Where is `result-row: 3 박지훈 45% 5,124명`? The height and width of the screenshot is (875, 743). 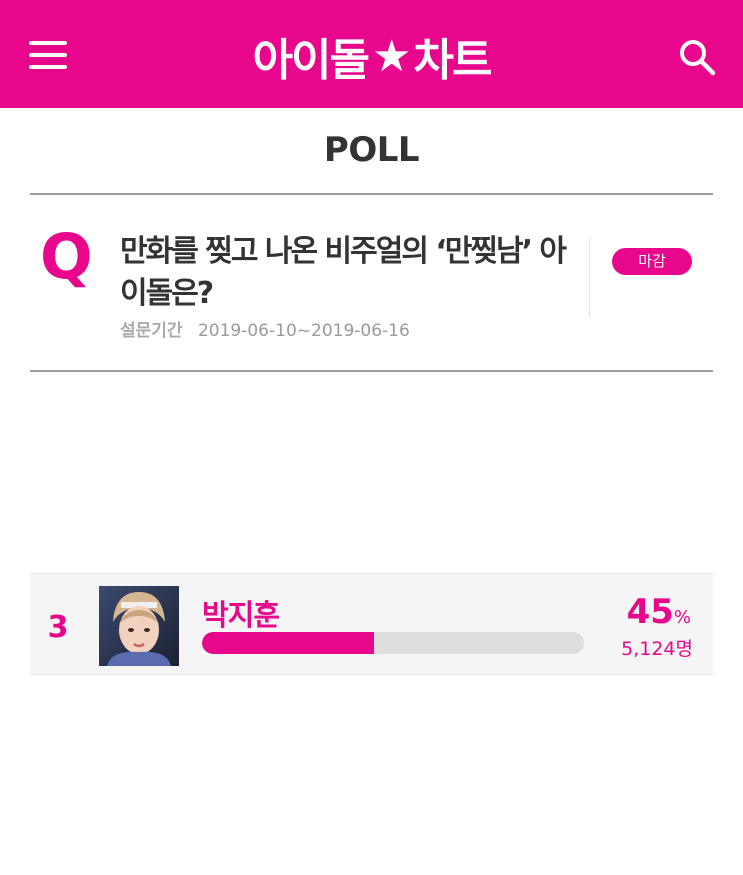 result-row: 3 박지훈 45% 5,124명 is located at coordinates (371, 624).